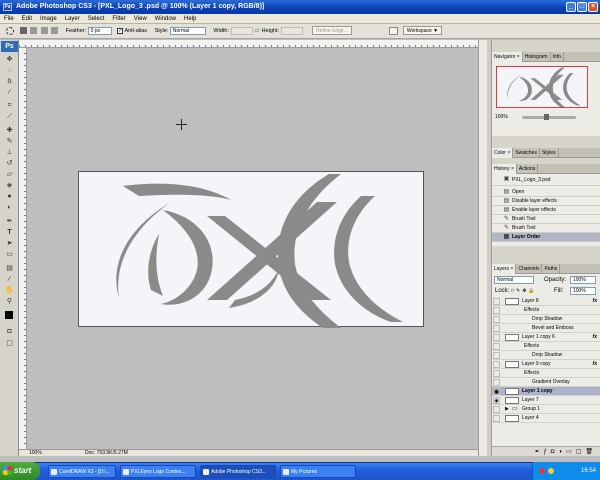 This screenshot has width=600, height=480. What do you see at coordinates (501, 117) in the screenshot?
I see `navigator-zoom: 100%` at bounding box center [501, 117].